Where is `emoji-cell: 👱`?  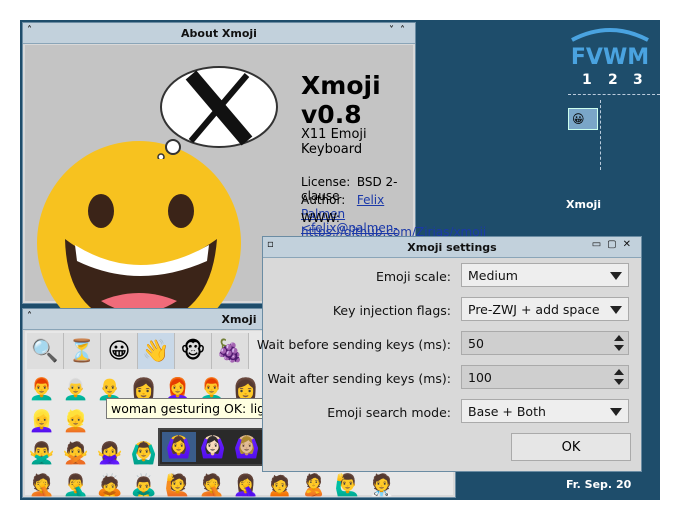
emoji-cell: 👱 is located at coordinates (76, 421).